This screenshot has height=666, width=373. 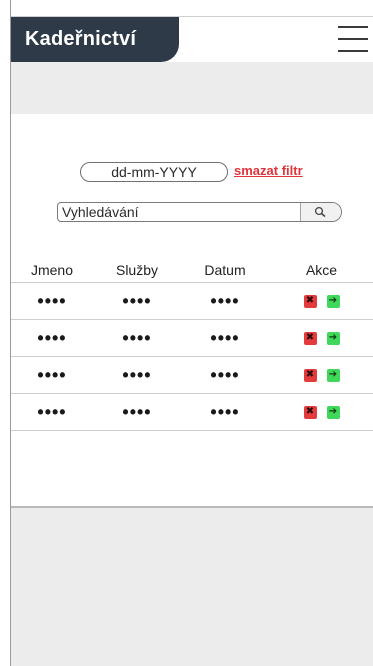 I want to click on hamburger-menu-icon, so click(x=353, y=39).